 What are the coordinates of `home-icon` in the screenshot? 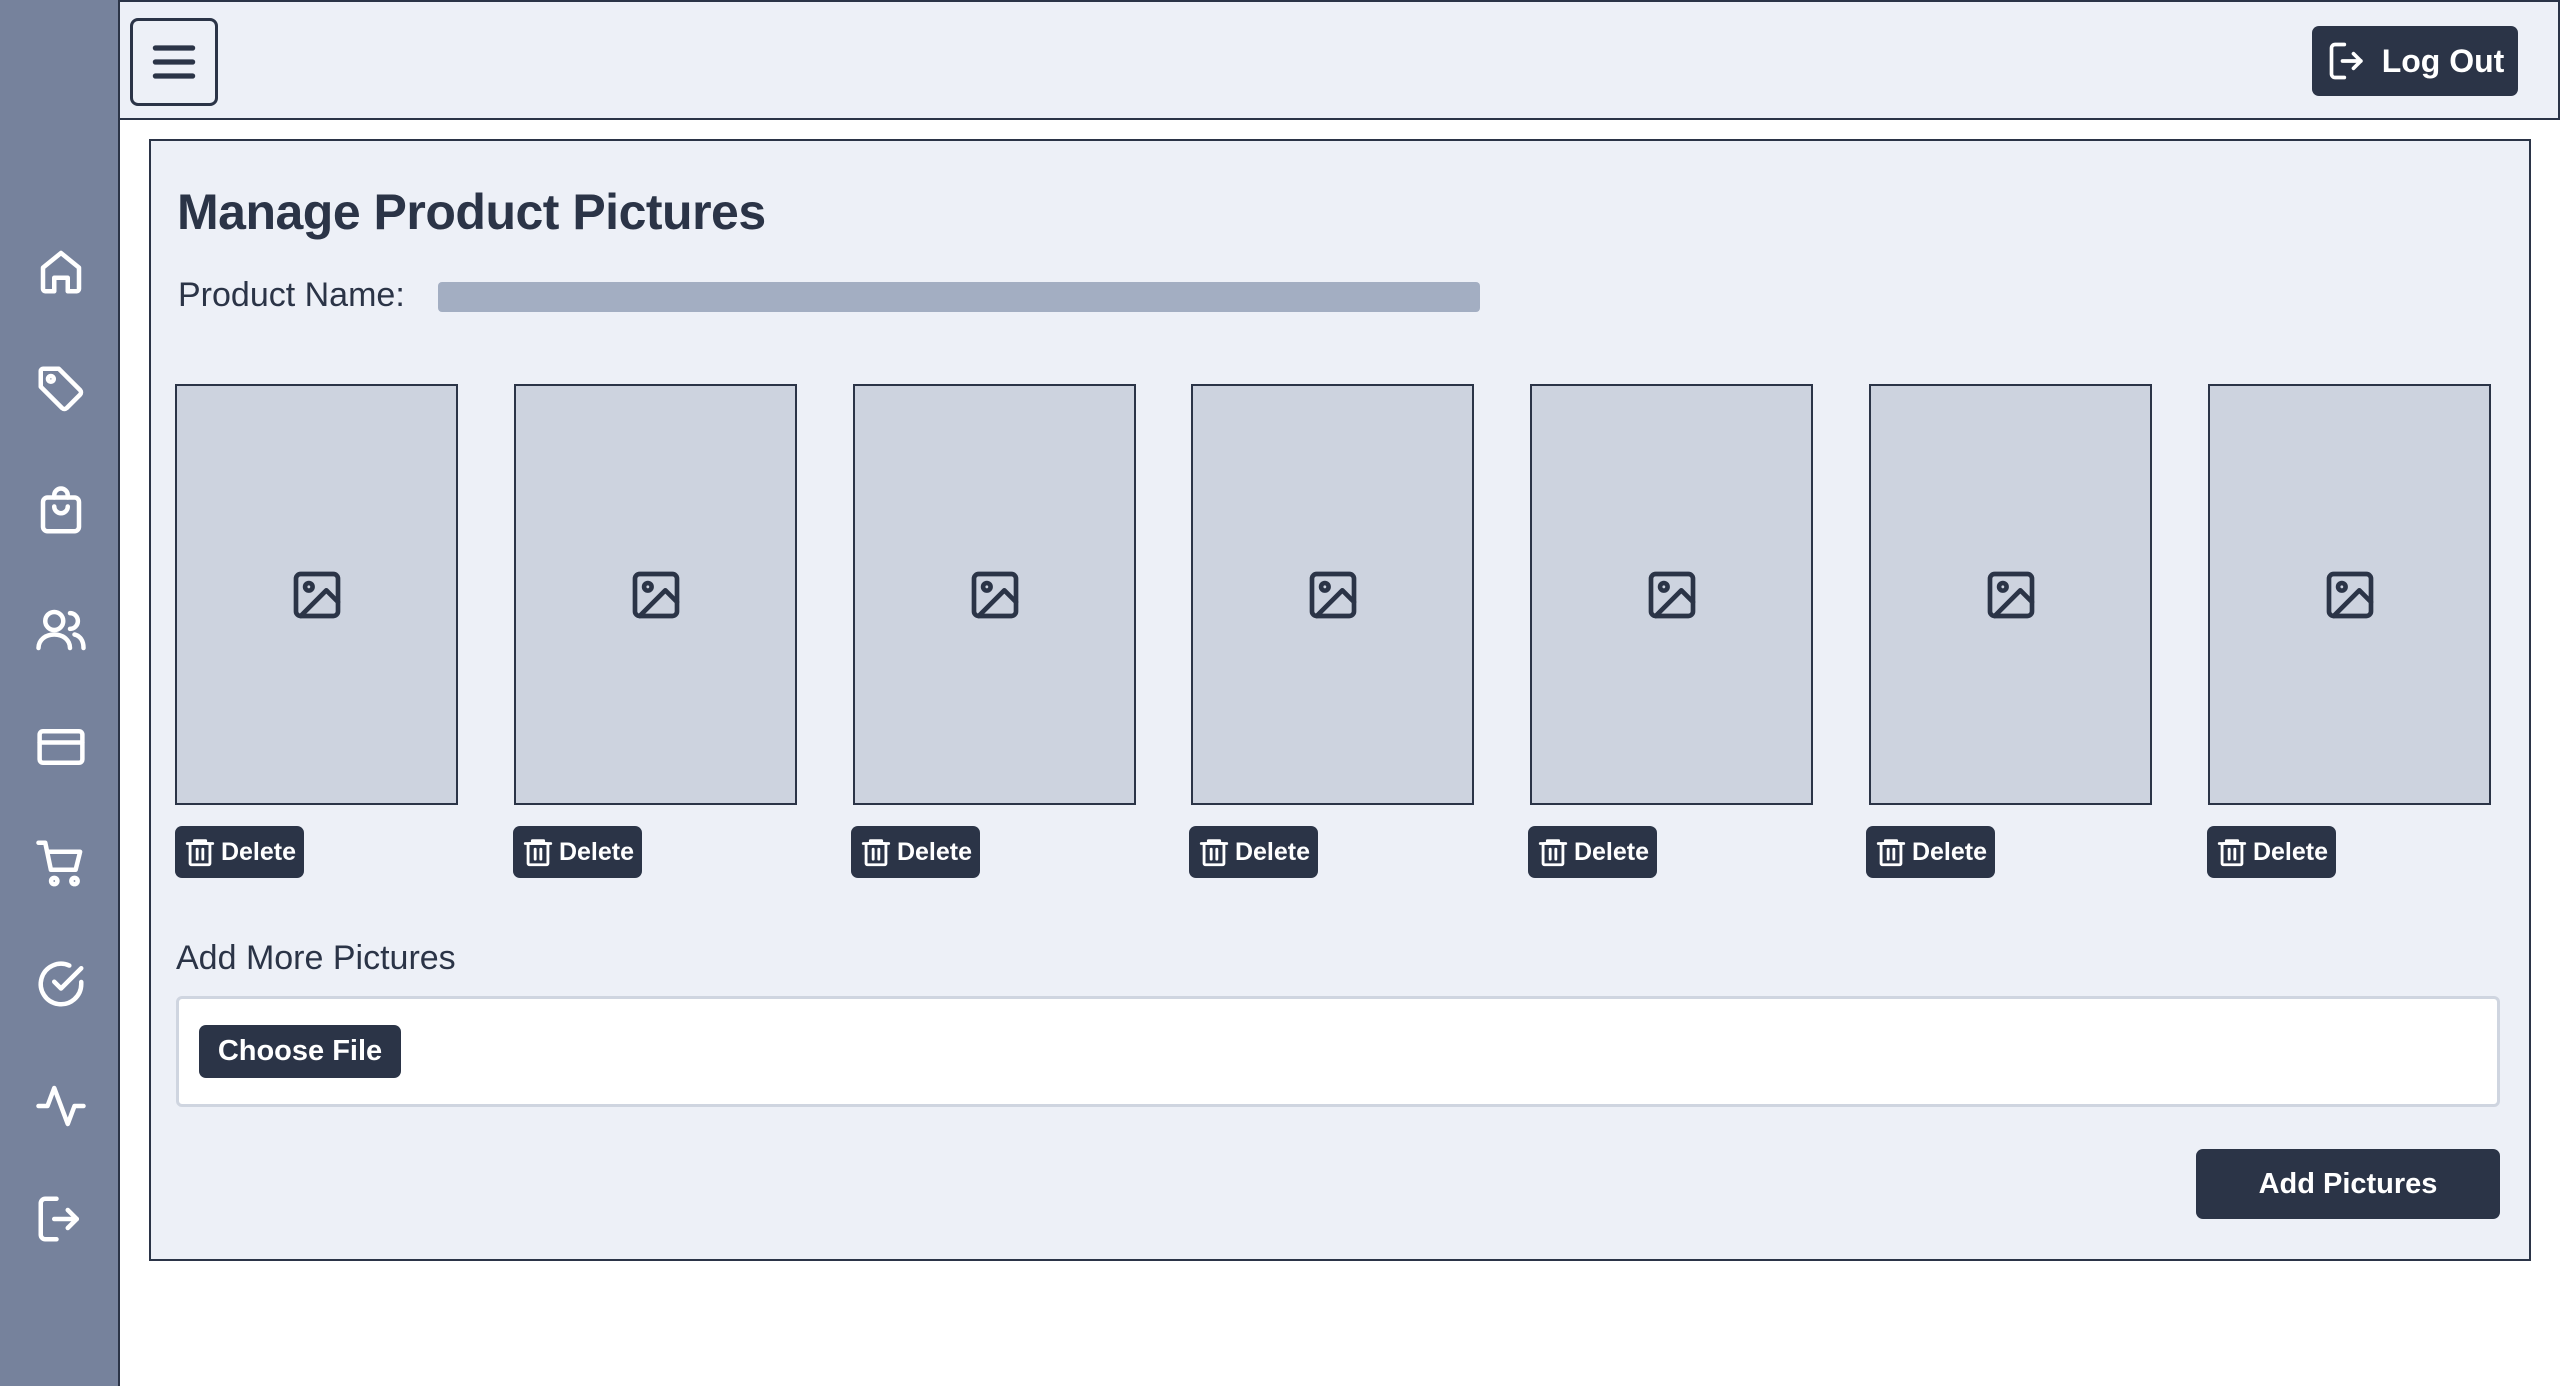 It's located at (61, 271).